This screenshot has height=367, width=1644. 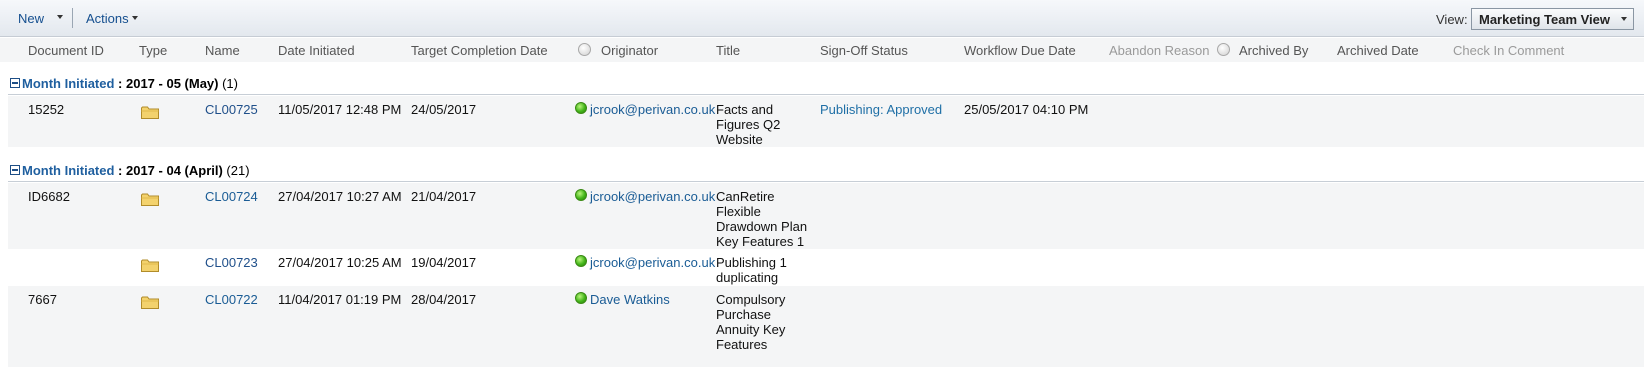 I want to click on originator-link: Dave Watkins, so click(x=630, y=299).